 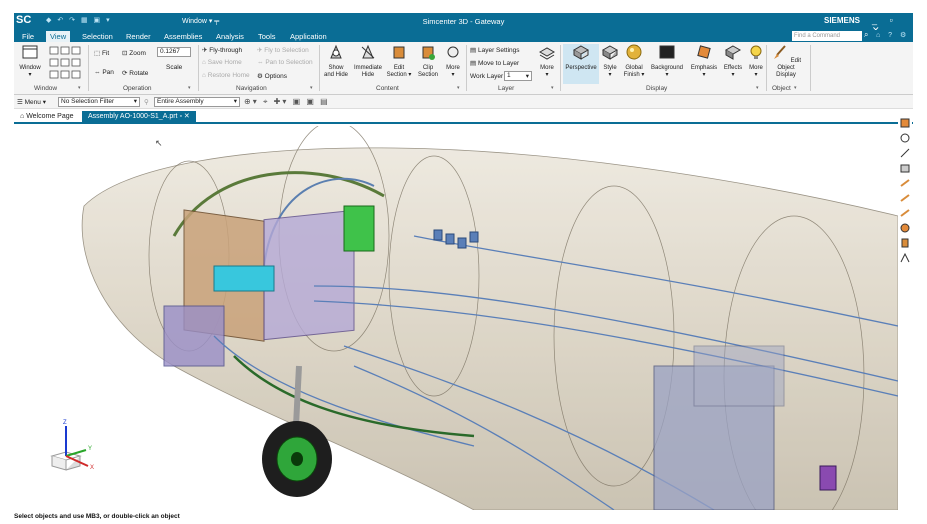 What do you see at coordinates (184, 116) in the screenshot?
I see `tab-close-icon: ▫ ✕` at bounding box center [184, 116].